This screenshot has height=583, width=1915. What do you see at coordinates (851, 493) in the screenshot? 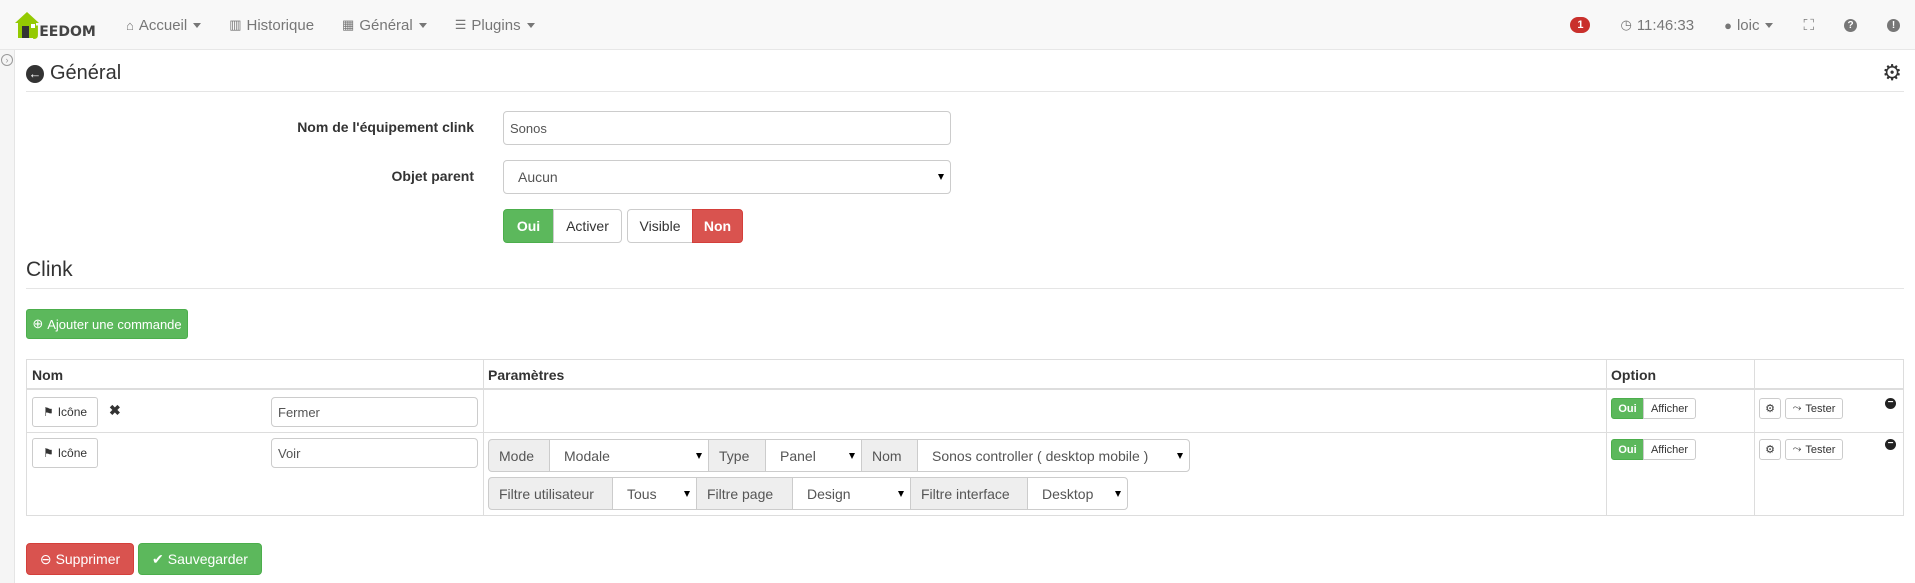
I see `page-filter-select: Design` at bounding box center [851, 493].